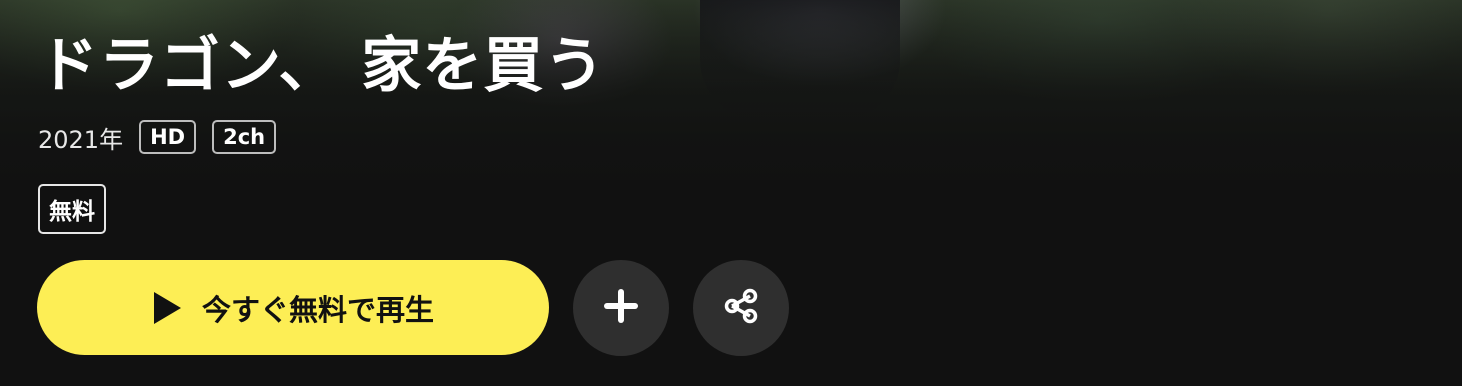 The height and width of the screenshot is (386, 1462). I want to click on play-button-label: 今すぐ無料で再生, so click(317, 309).